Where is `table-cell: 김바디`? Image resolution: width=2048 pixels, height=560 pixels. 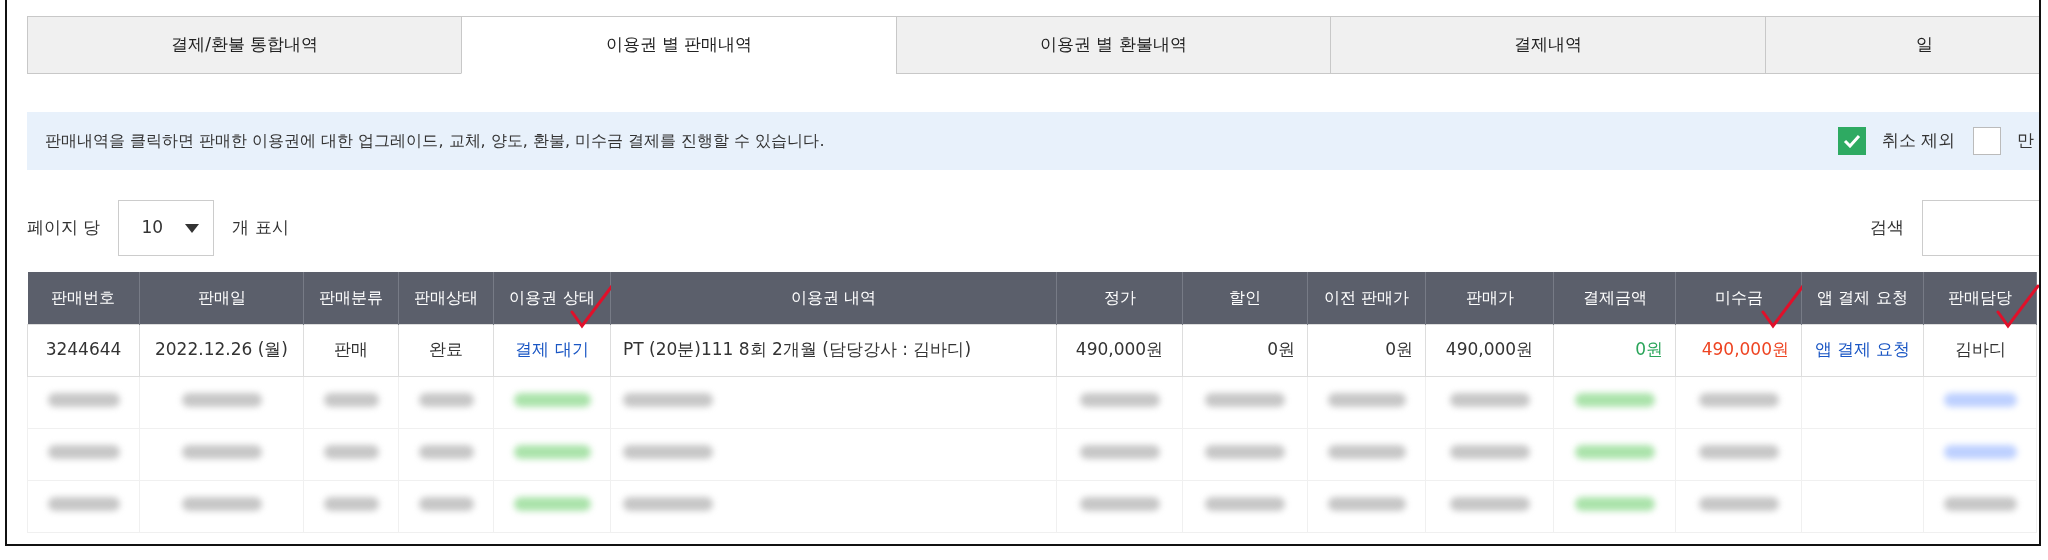
table-cell: 김바디 is located at coordinates (1980, 350).